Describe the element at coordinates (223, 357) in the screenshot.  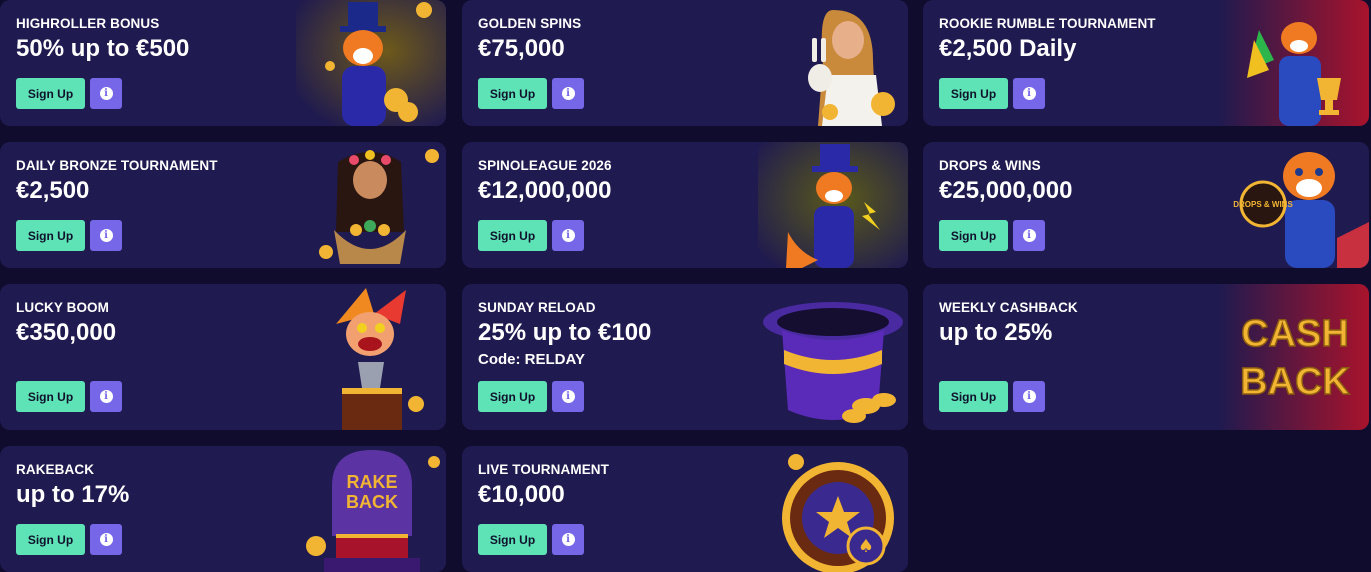
I see `promo-card-lucky-boom: LUCKY BOOM €350,000 Sign Up i` at that location.